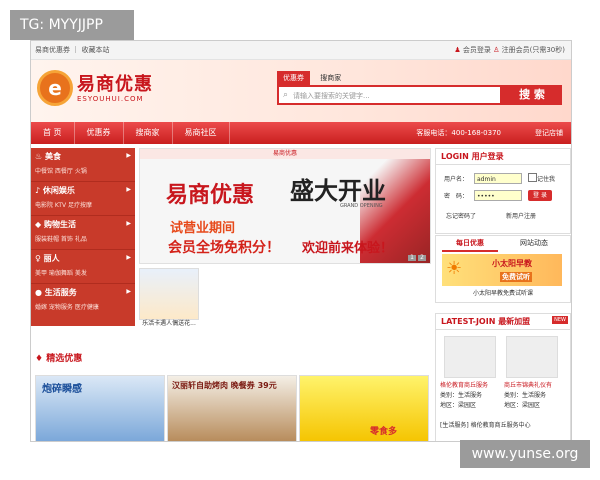  I want to click on tag-icon: ♦, so click(39, 359).